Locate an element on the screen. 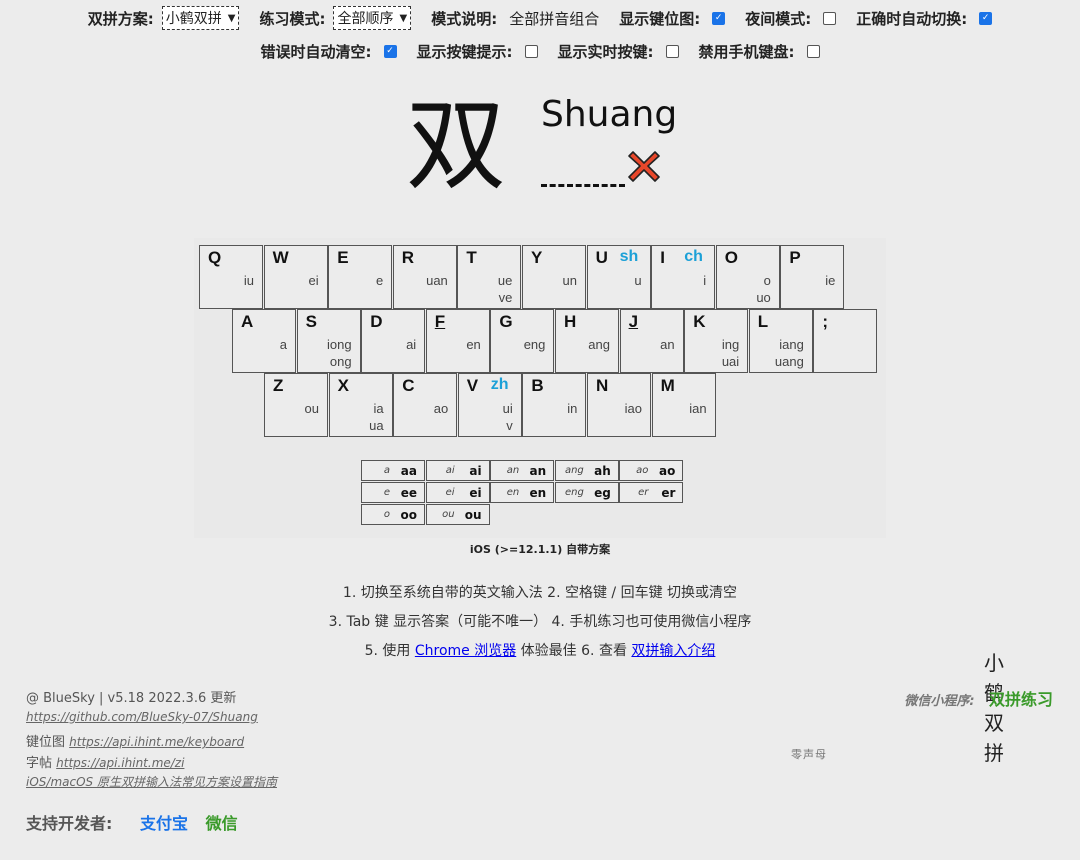 The height and width of the screenshot is (860, 1080). ios-guide-row: iOS/macOS 原生双拼输入法常见方案设置指南 is located at coordinates (151, 781).